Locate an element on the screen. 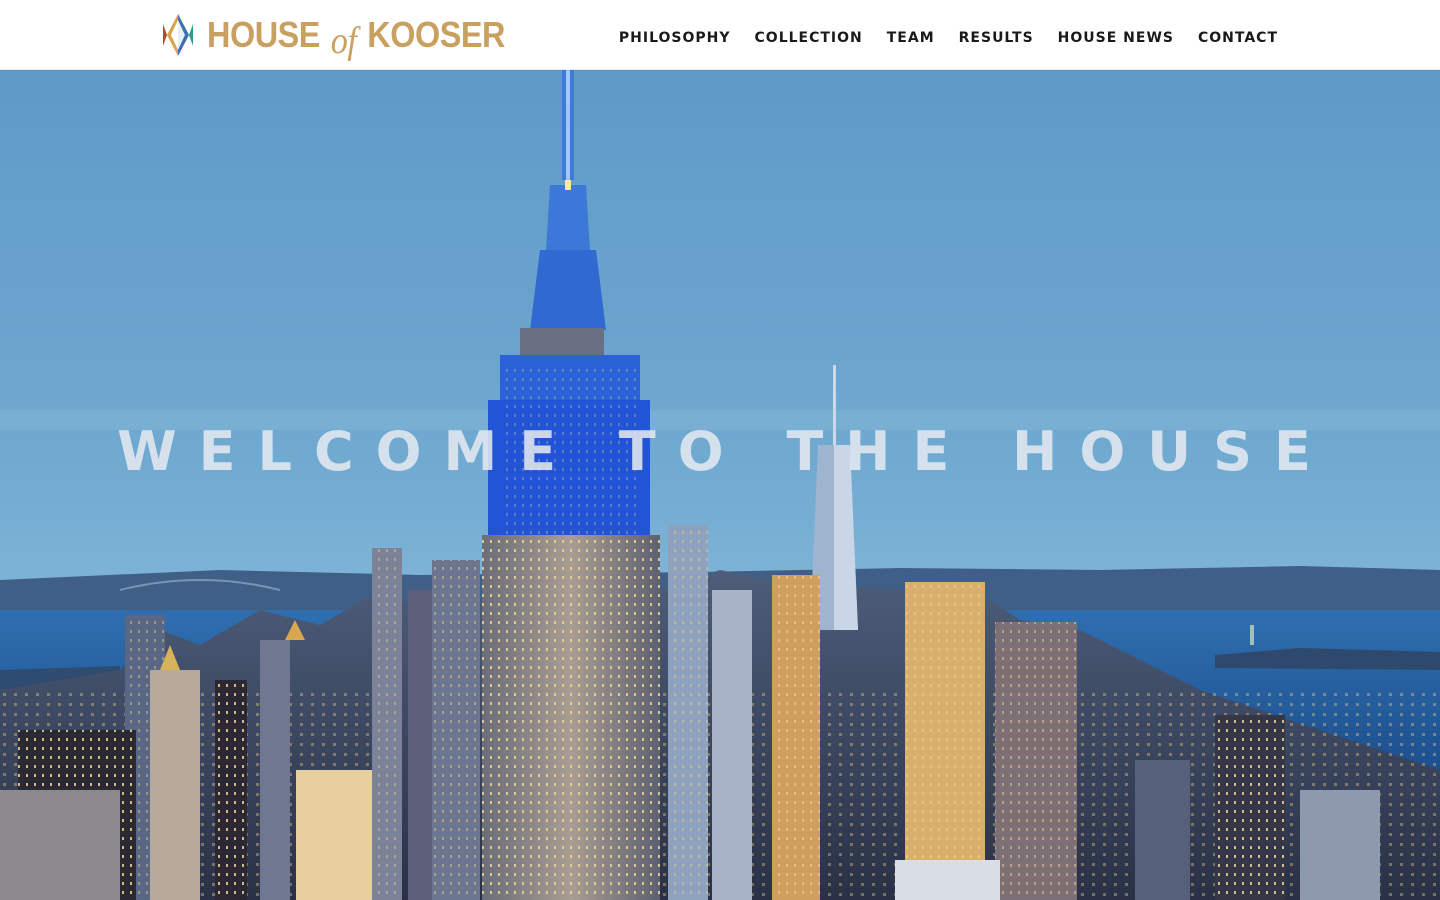 The width and height of the screenshot is (1440, 900). diamond-logo-icon is located at coordinates (178, 35).